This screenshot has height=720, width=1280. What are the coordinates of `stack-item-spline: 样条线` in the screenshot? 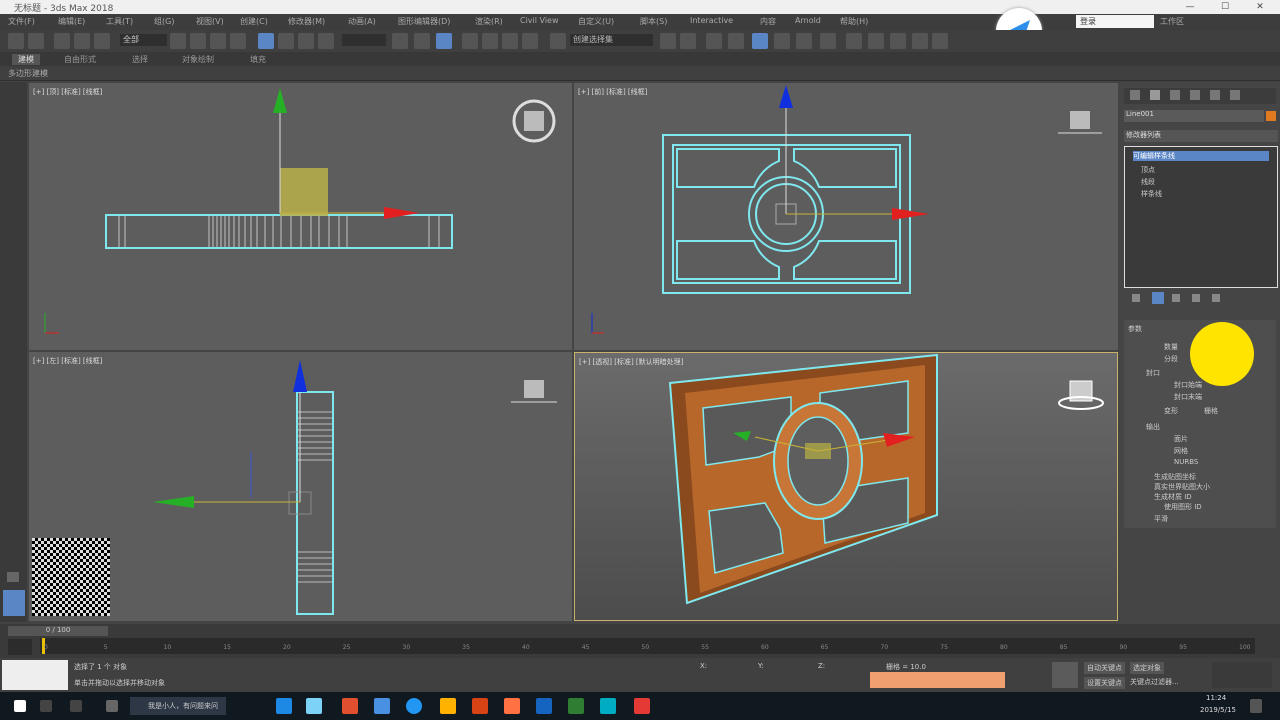 It's located at (1151, 194).